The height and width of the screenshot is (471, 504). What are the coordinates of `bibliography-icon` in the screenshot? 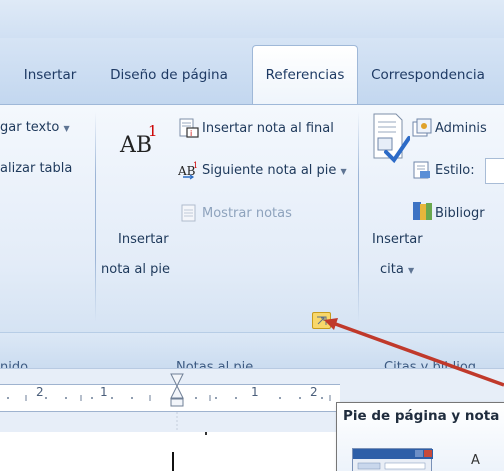 It's located at (422, 211).